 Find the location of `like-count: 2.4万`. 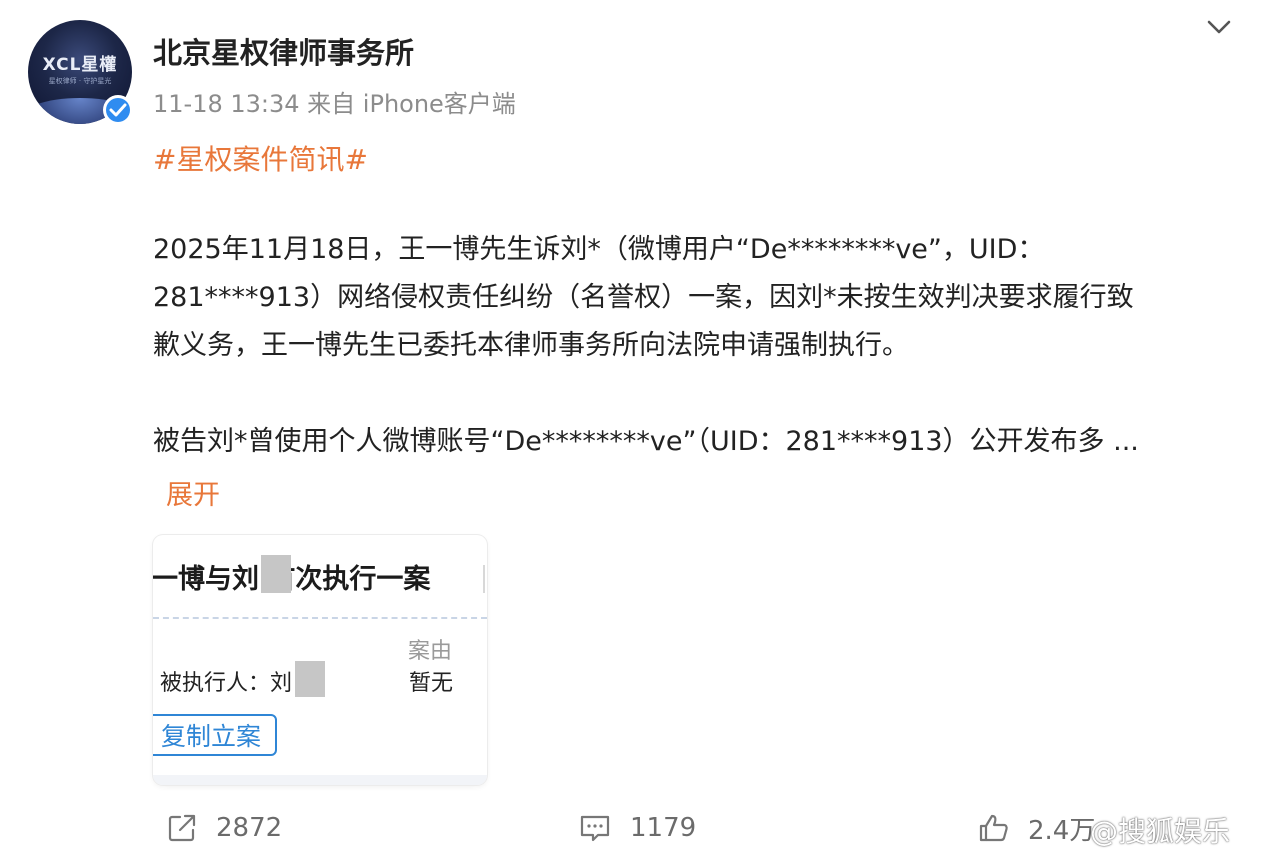

like-count: 2.4万 is located at coordinates (1062, 830).